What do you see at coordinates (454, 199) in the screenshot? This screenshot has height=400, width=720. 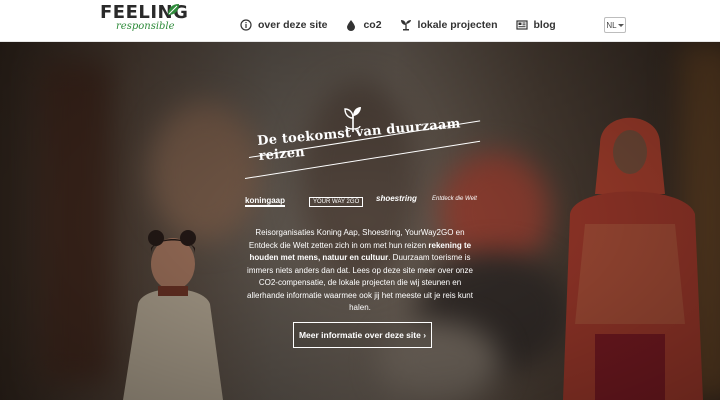 I see `partner-logo-entdeck: Entdeck die Welt` at bounding box center [454, 199].